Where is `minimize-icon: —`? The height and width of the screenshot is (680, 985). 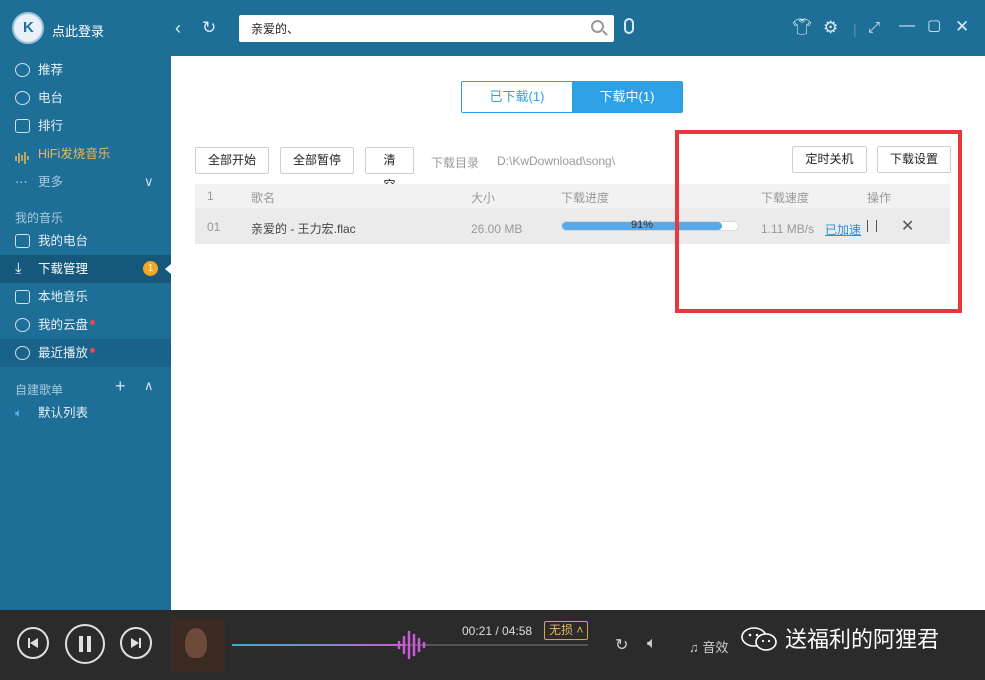 minimize-icon: — is located at coordinates (907, 26).